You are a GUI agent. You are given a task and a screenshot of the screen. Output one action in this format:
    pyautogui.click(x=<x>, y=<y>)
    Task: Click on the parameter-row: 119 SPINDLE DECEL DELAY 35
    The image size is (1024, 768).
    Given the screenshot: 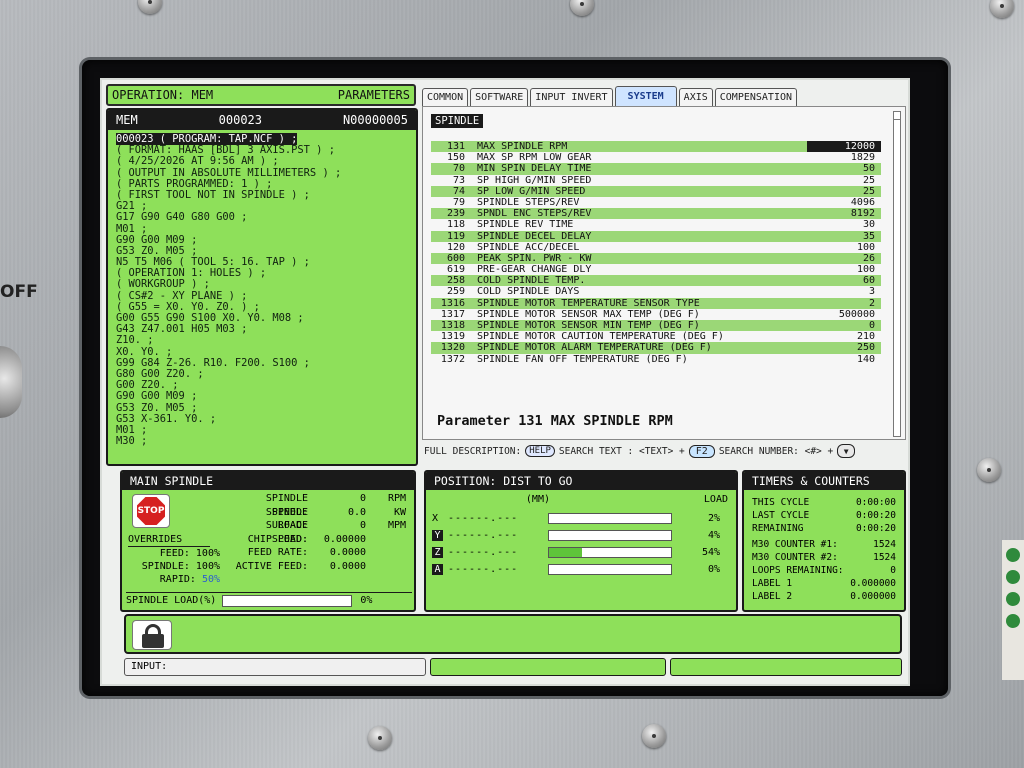 What is the action you would take?
    pyautogui.click(x=656, y=236)
    